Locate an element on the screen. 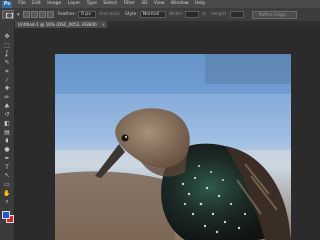  menu-filter: Filter is located at coordinates (129, 4).